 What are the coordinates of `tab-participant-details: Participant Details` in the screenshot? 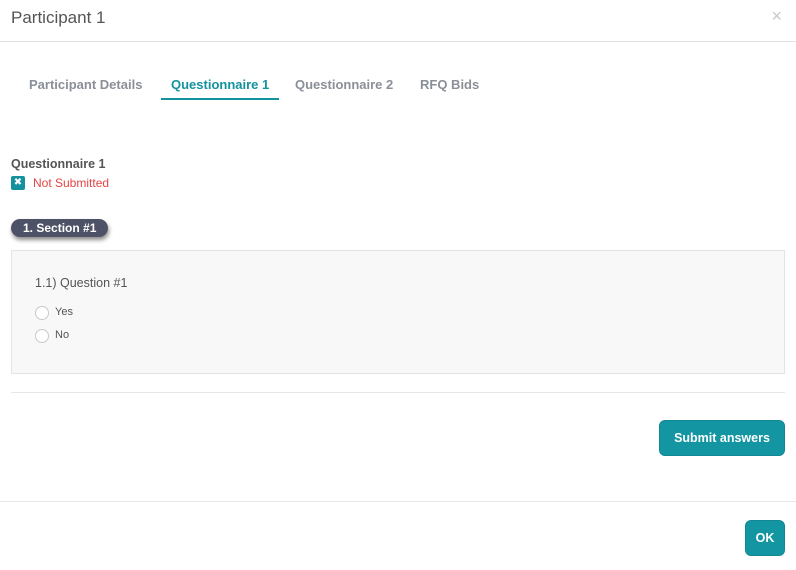 It's located at (85, 85).